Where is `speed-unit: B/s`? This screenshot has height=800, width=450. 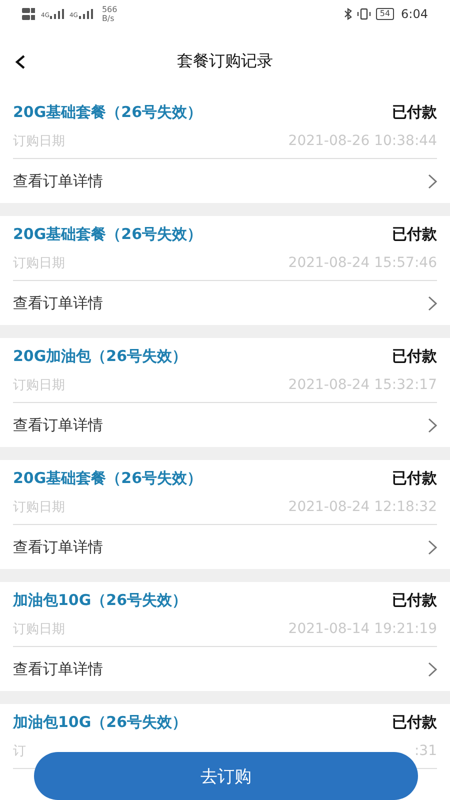
speed-unit: B/s is located at coordinates (109, 18).